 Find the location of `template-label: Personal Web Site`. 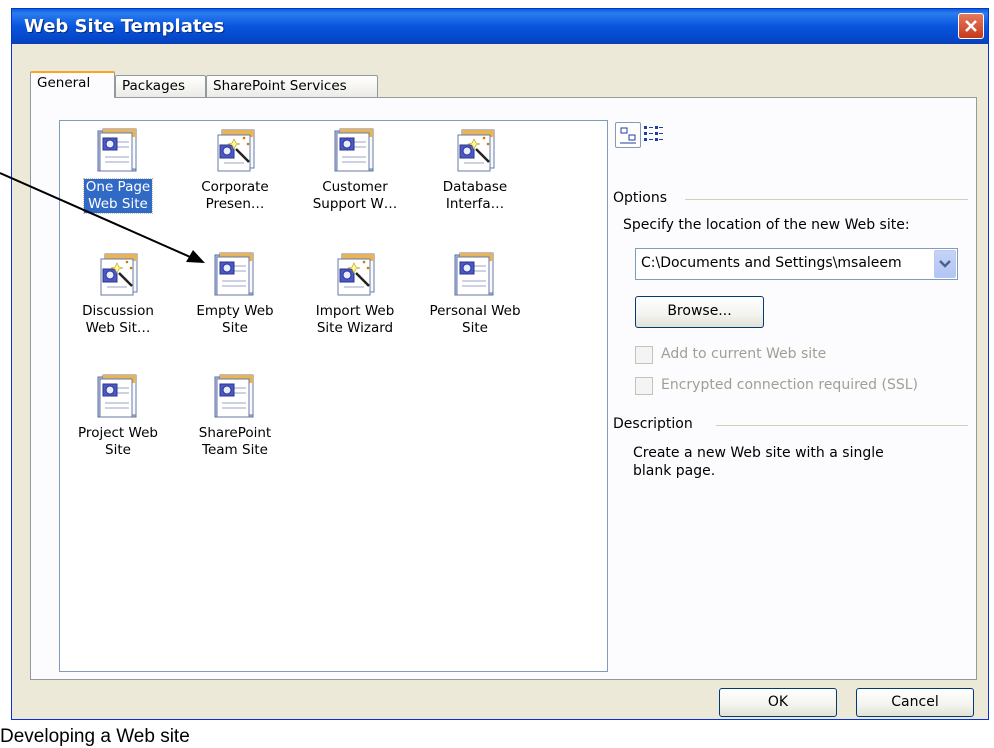

template-label: Personal Web Site is located at coordinates (475, 319).